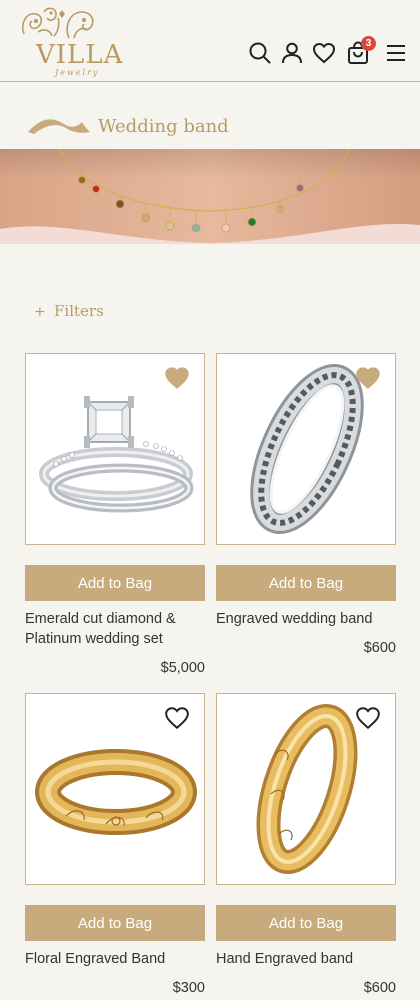 The height and width of the screenshot is (1000, 420). I want to click on product-card: Add to Bag Hand Engraved band $600, so click(306, 846).